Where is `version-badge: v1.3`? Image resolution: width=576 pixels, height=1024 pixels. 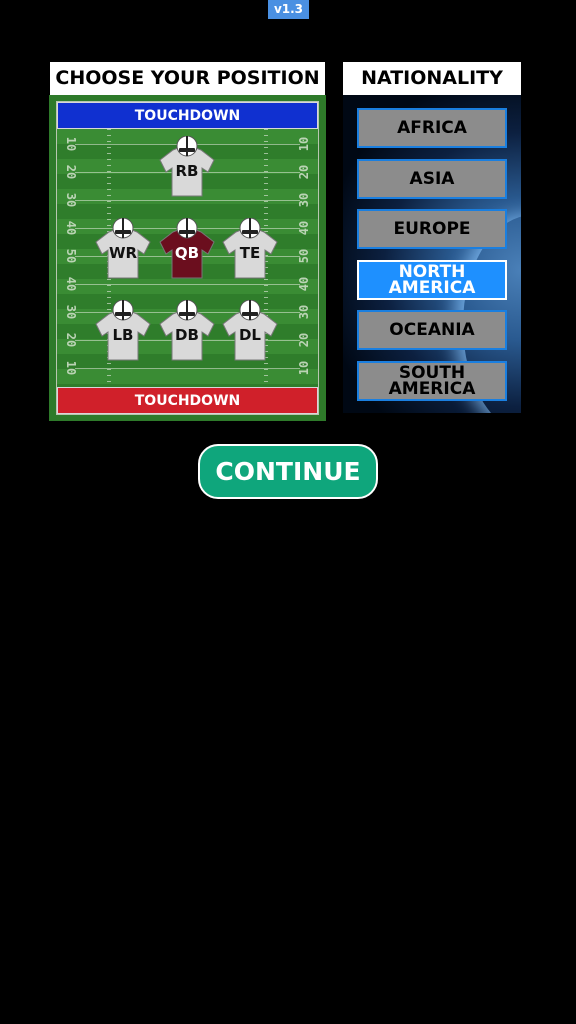 version-badge: v1.3 is located at coordinates (288, 9).